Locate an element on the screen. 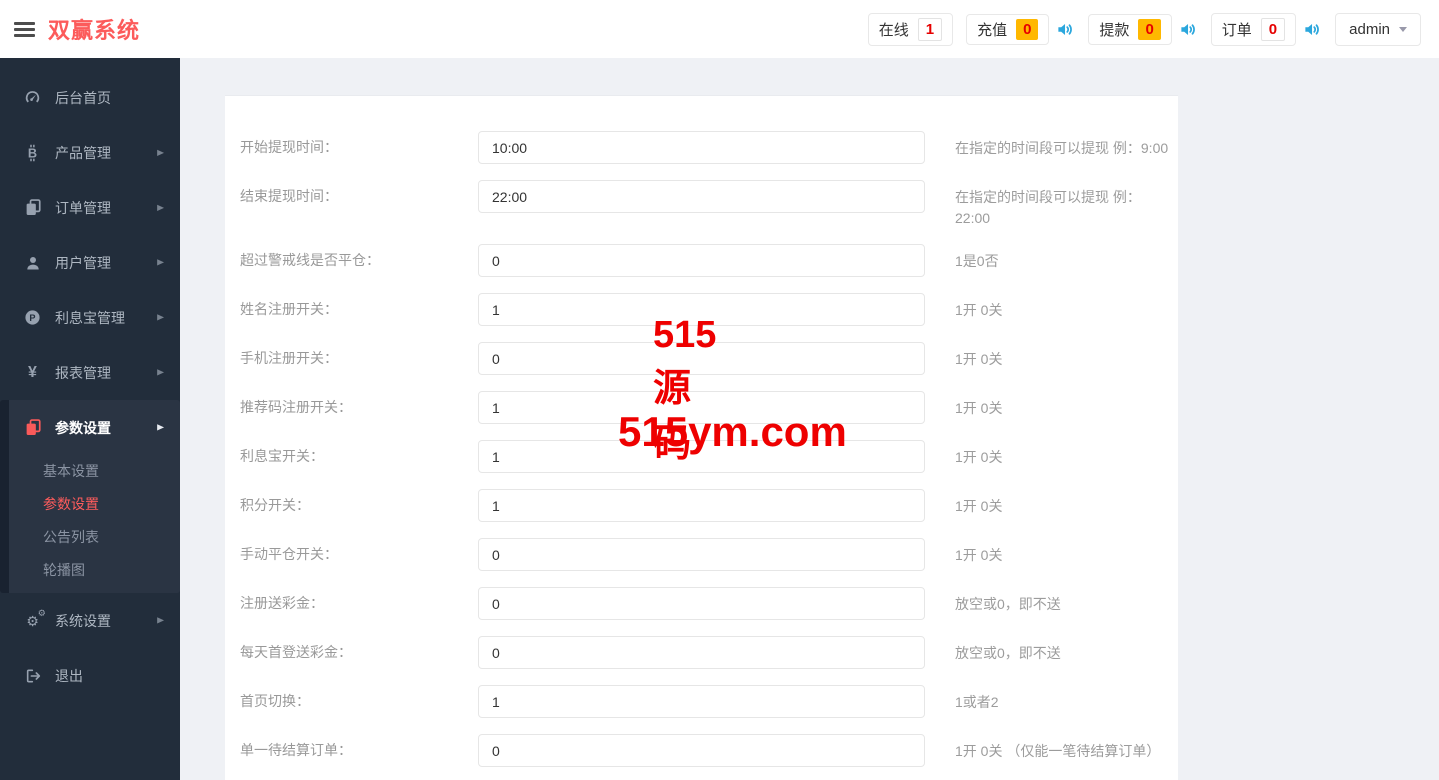 The width and height of the screenshot is (1439, 780). yen-icon: ¥ is located at coordinates (32, 372).